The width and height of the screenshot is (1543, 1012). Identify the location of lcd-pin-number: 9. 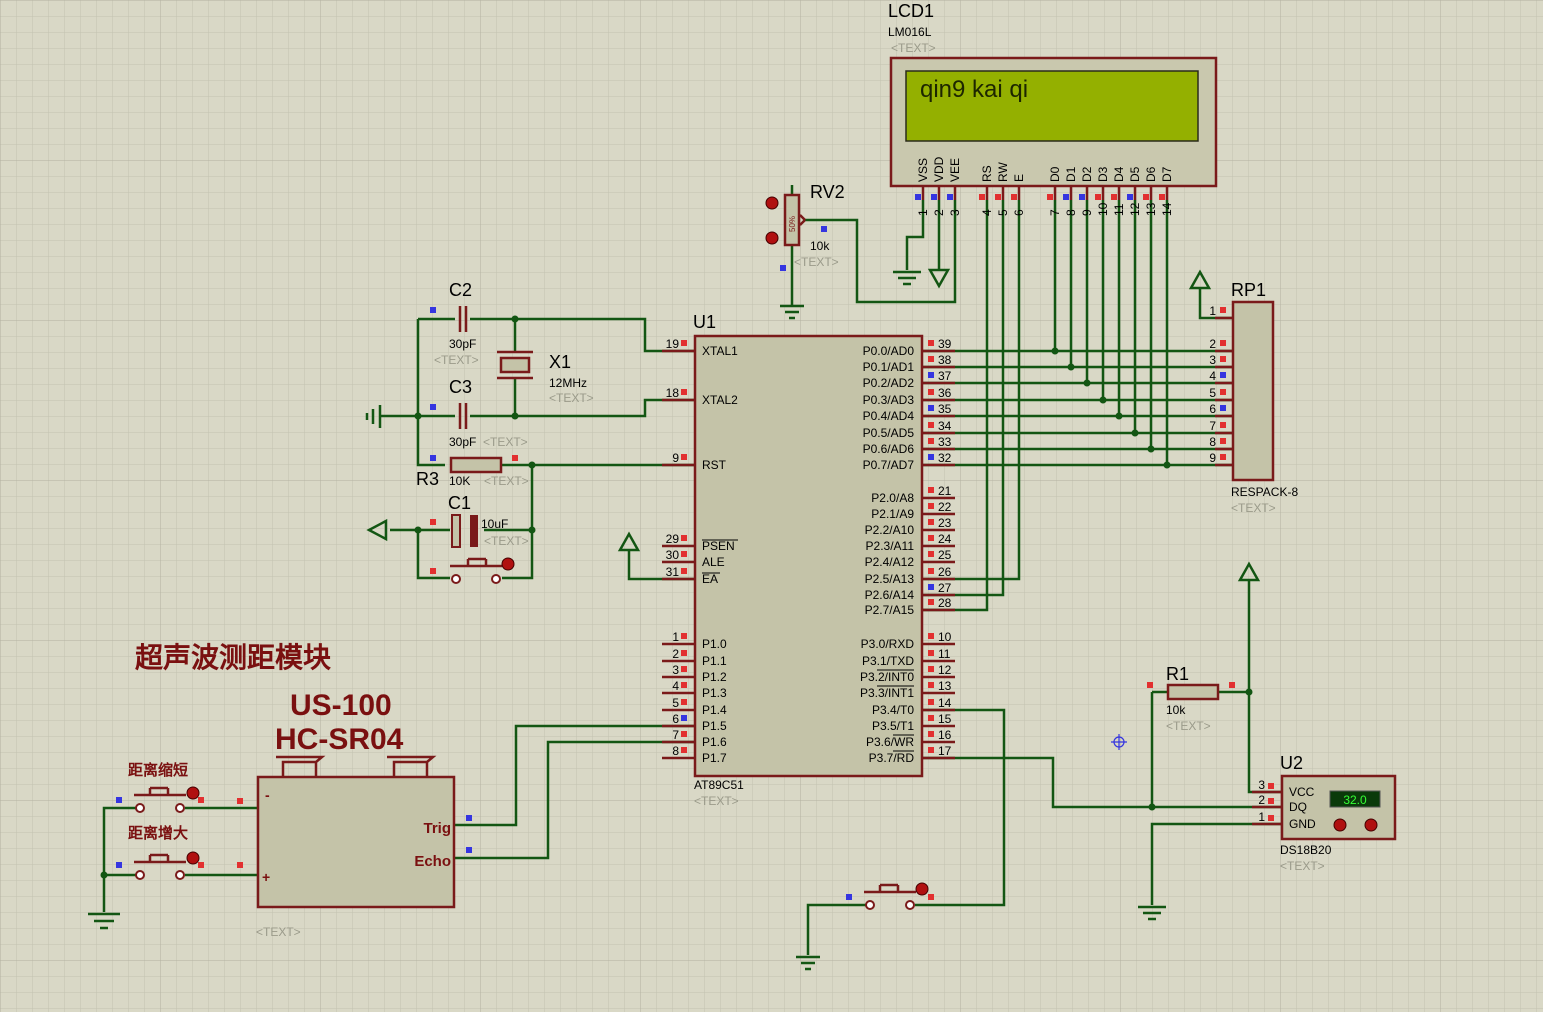
(1087, 212).